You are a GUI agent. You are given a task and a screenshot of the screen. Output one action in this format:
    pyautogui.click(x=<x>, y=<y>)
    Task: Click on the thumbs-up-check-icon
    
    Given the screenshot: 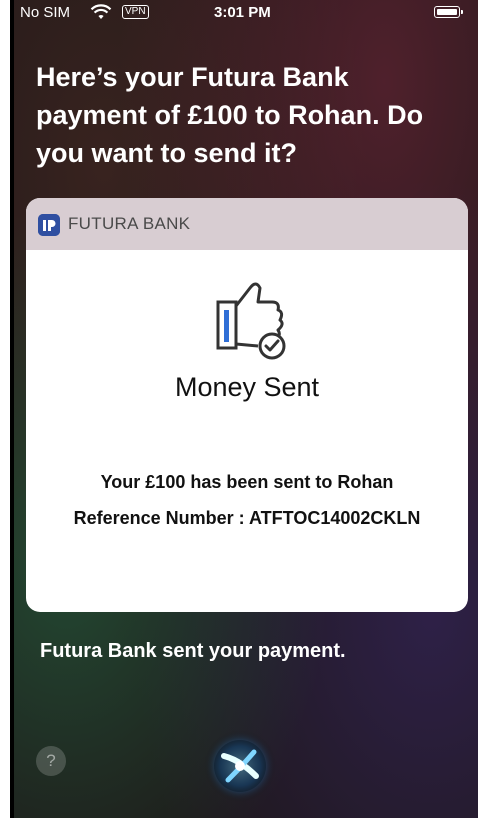 What is the action you would take?
    pyautogui.click(x=249, y=323)
    